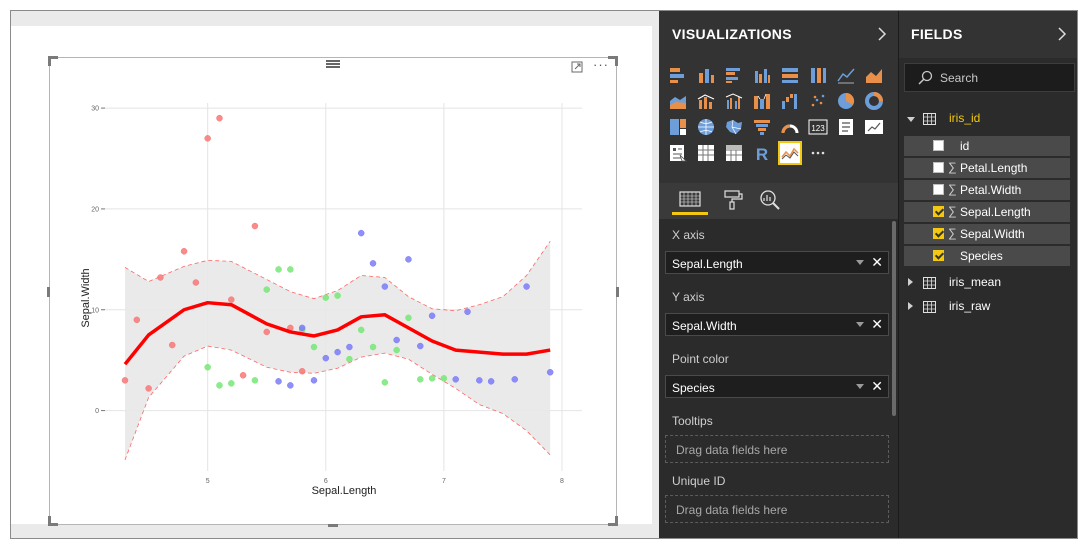 This screenshot has height=550, width=1088. Describe the element at coordinates (988, 119) in the screenshot. I see `table-iris-id: iris_id` at that location.